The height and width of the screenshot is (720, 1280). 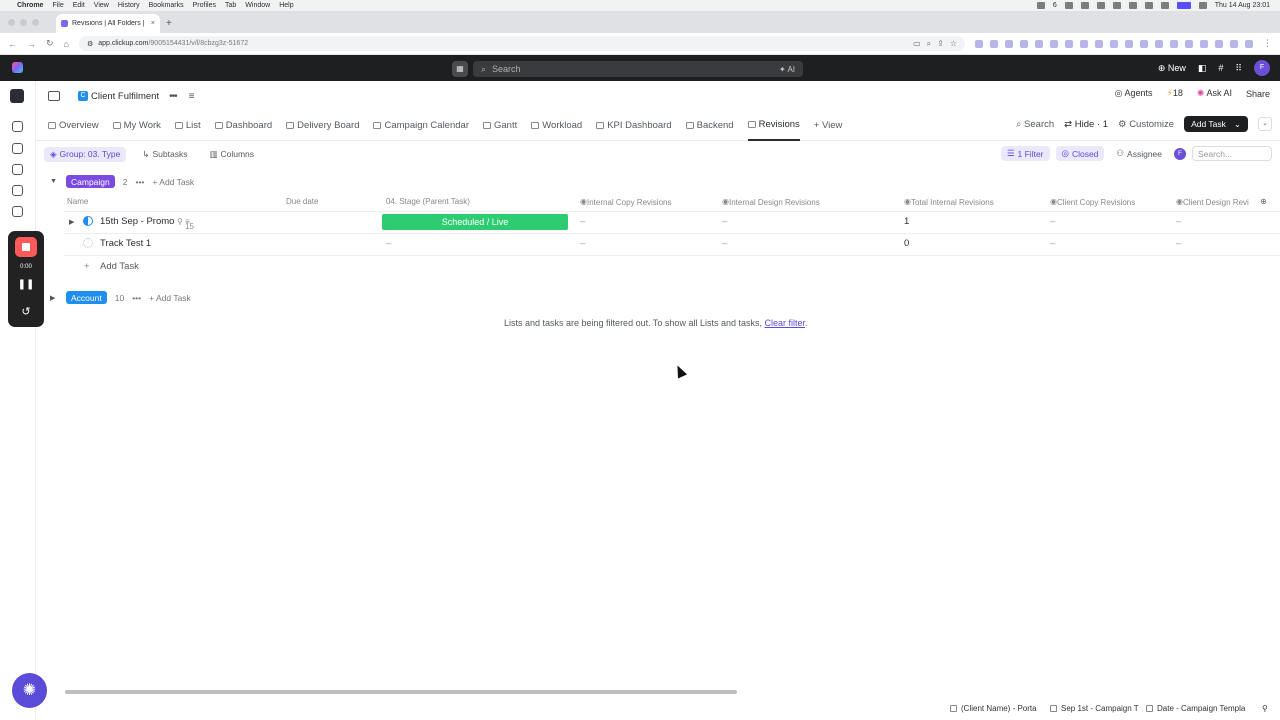 What do you see at coordinates (86, 297) in the screenshot?
I see `group-pill: Account` at bounding box center [86, 297].